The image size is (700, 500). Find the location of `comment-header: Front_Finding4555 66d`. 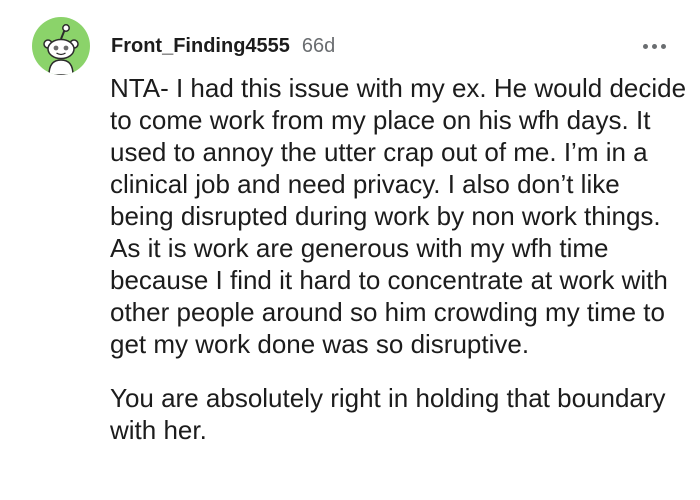

comment-header: Front_Finding4555 66d is located at coordinates (223, 48).